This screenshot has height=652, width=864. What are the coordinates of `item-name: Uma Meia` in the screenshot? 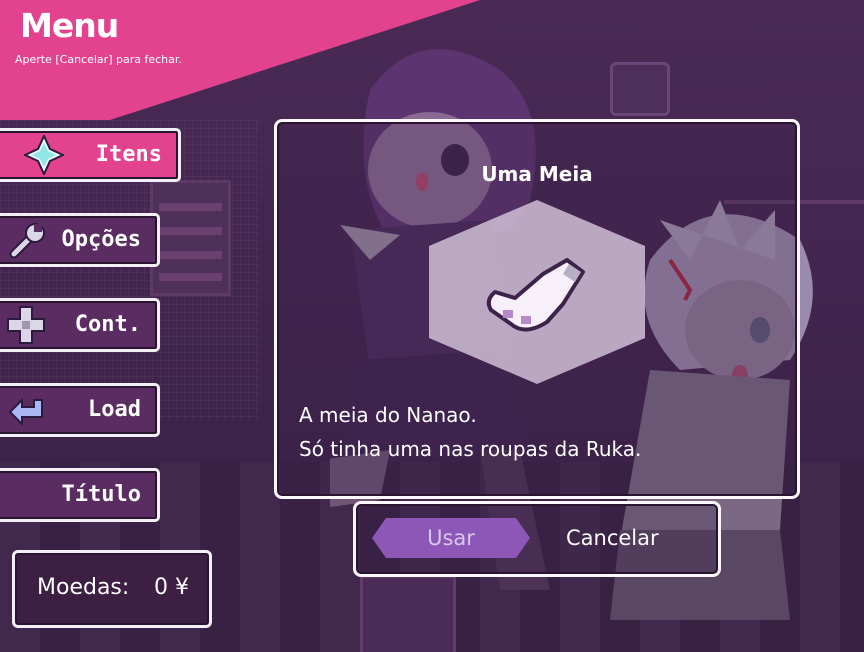 It's located at (537, 174).